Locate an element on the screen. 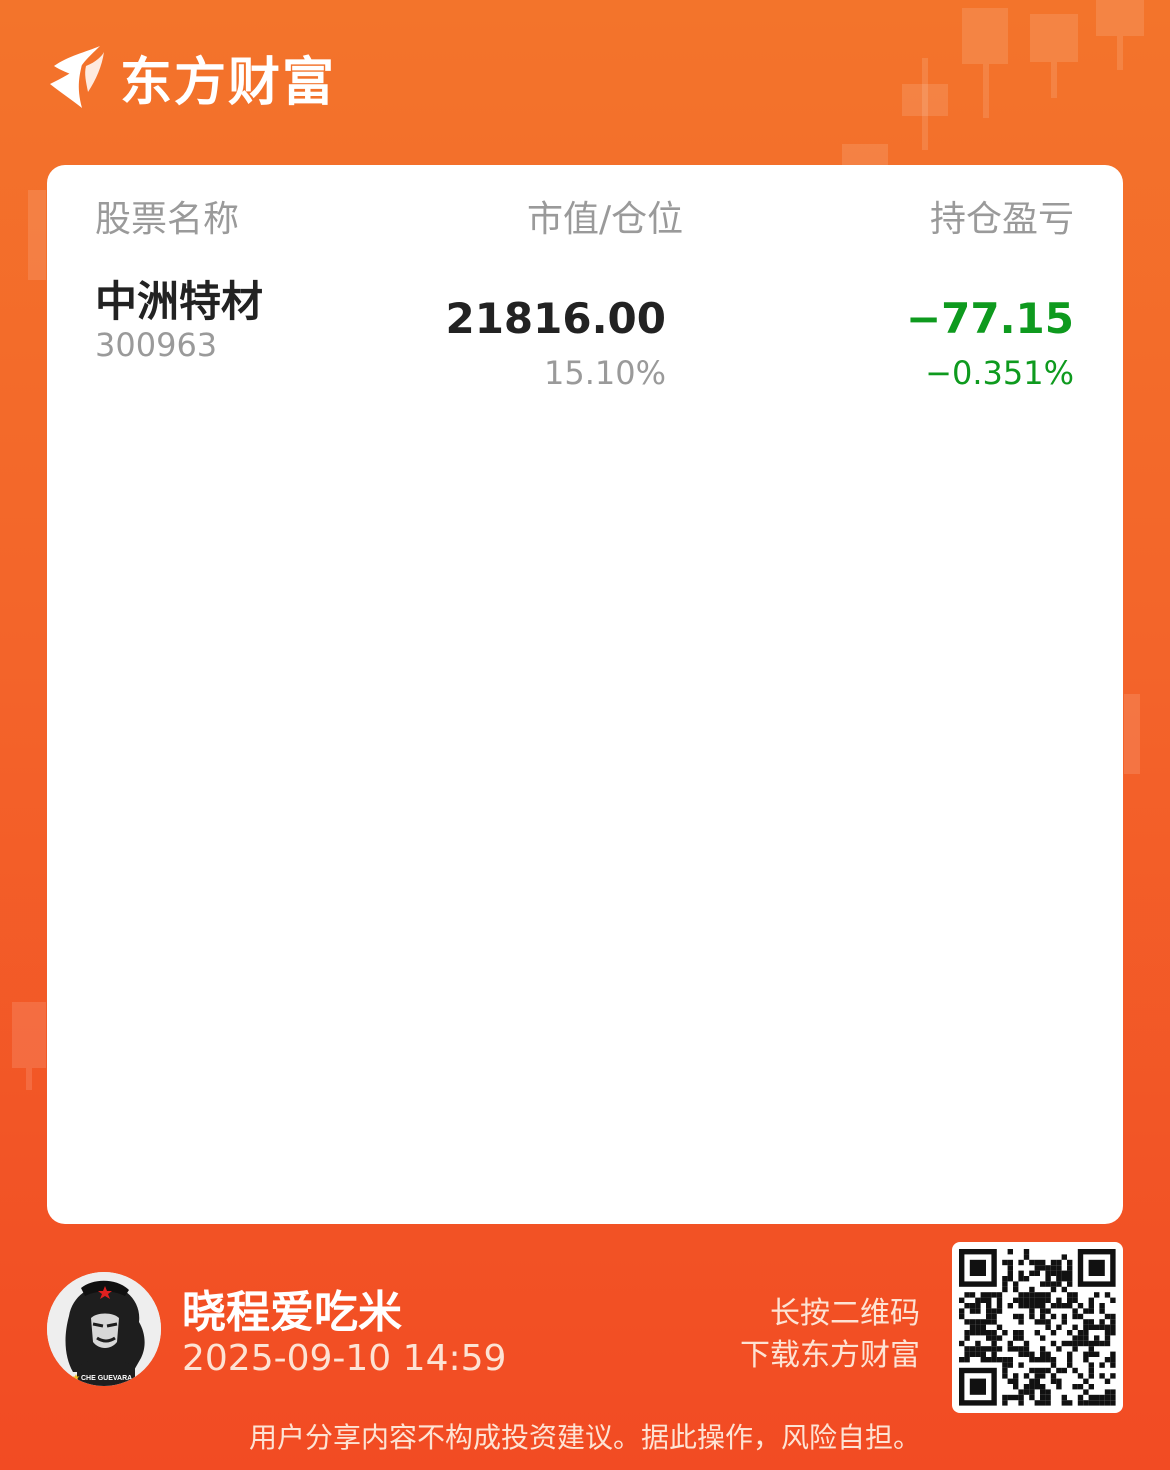 The height and width of the screenshot is (1470, 1170). avatar: CHE GUEVARA is located at coordinates (104, 1329).